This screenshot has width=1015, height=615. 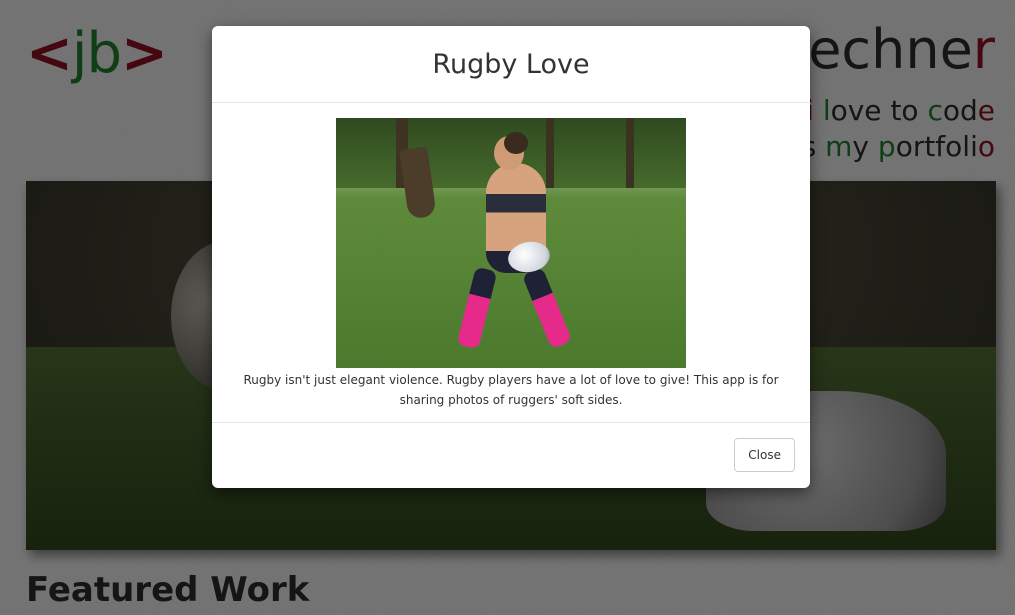 I want to click on photo-player-hair, so click(x=516, y=143).